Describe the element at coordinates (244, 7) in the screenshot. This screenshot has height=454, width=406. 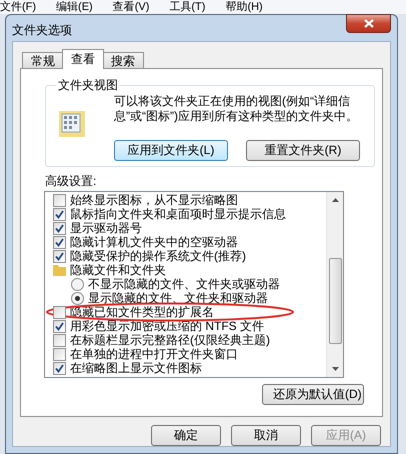
I see `menu-item: 帮助(H)` at that location.